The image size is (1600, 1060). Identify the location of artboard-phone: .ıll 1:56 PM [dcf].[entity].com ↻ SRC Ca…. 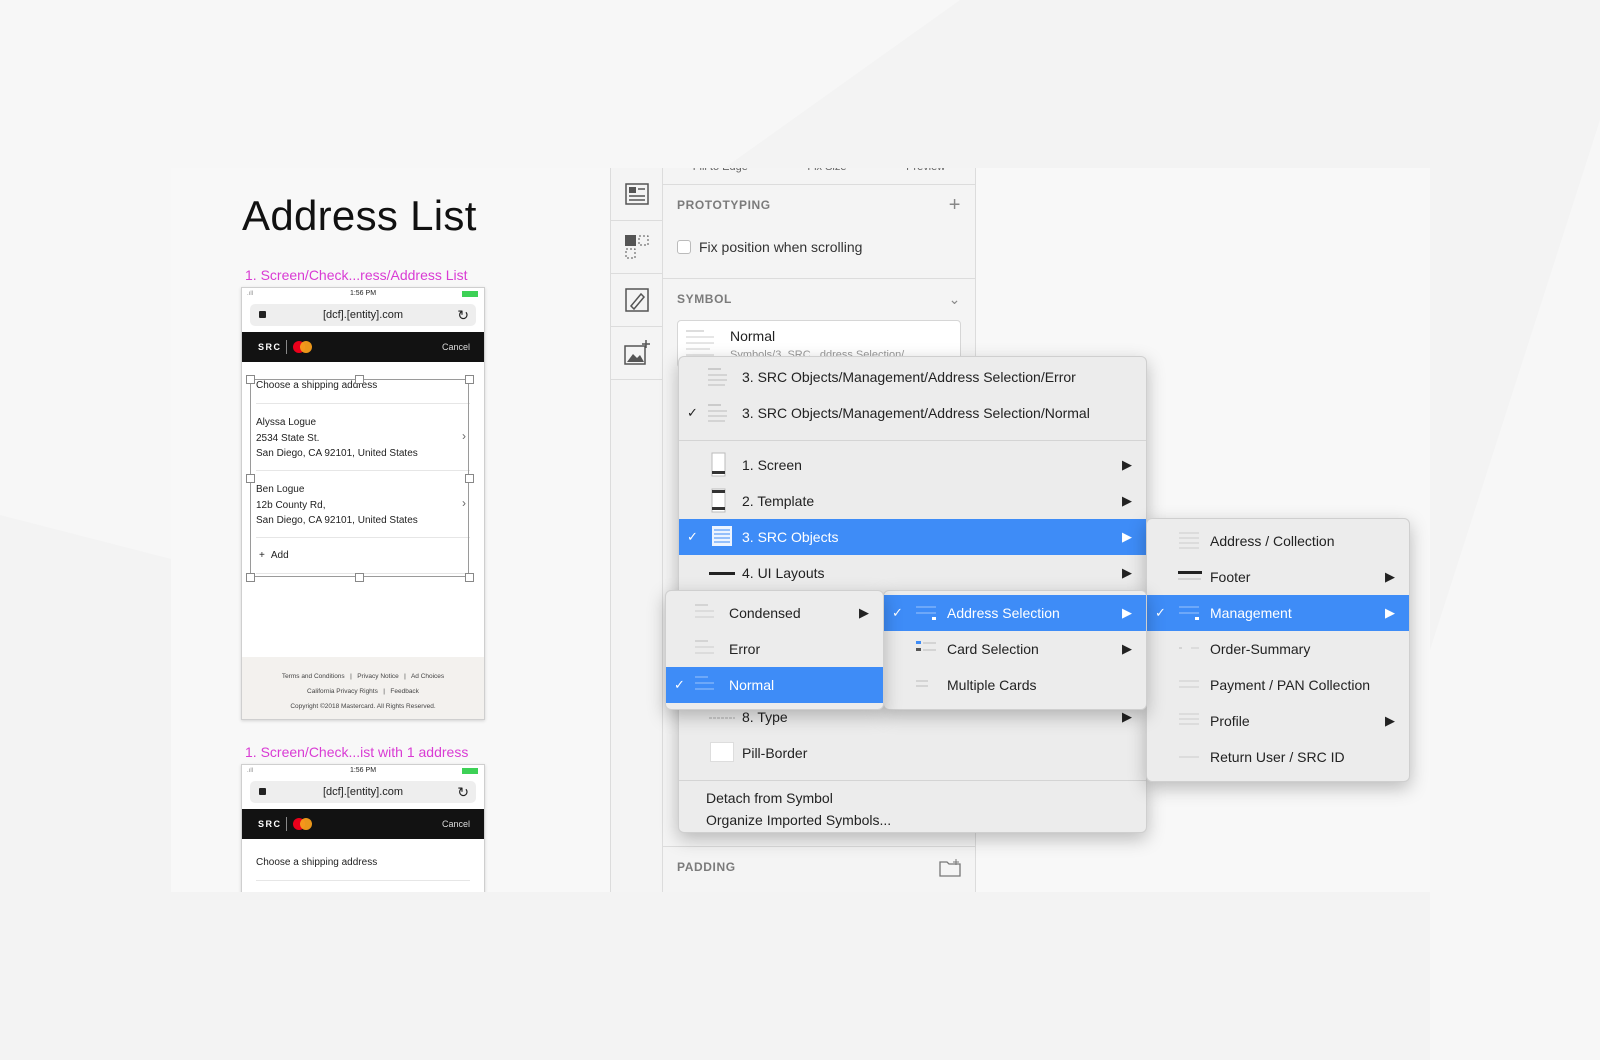
(363, 828).